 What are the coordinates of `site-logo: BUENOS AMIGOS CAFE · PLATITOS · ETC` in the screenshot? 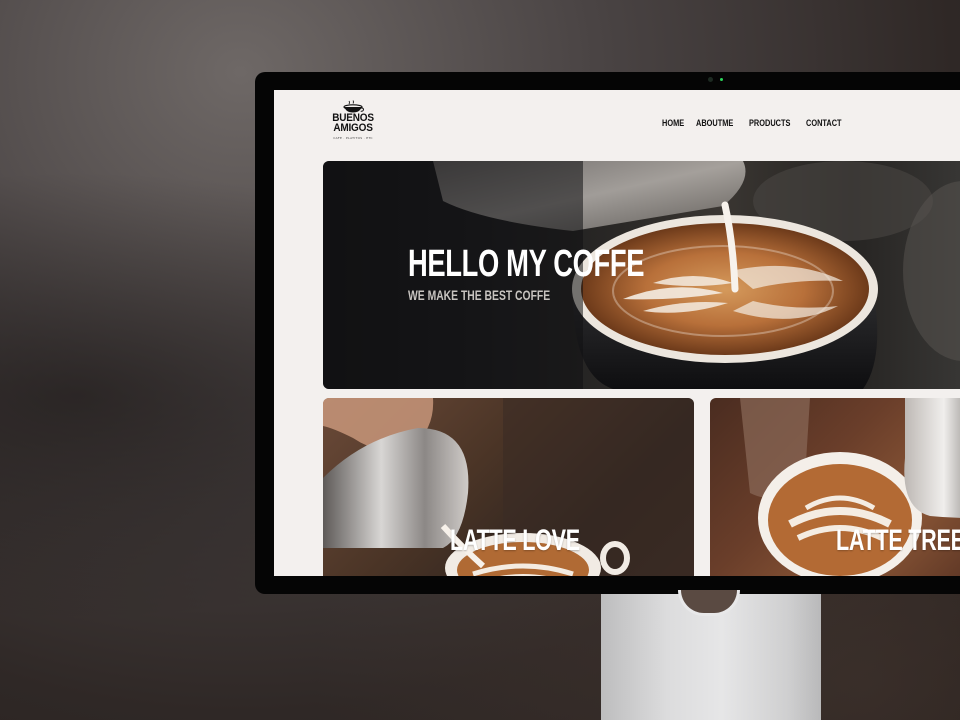 It's located at (353, 123).